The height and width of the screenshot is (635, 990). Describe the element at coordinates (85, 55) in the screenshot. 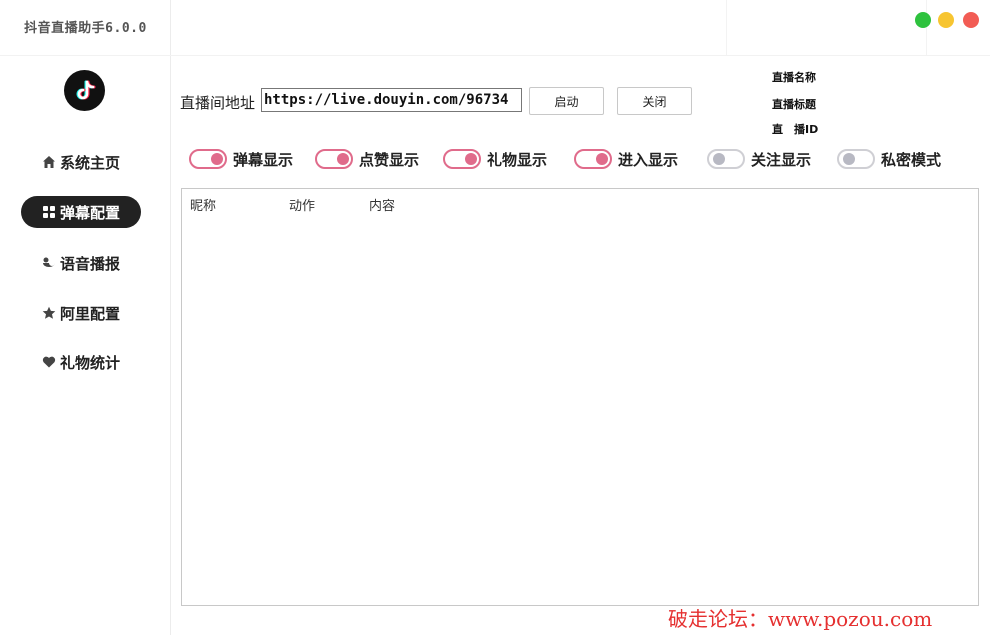

I see `title-divider` at that location.